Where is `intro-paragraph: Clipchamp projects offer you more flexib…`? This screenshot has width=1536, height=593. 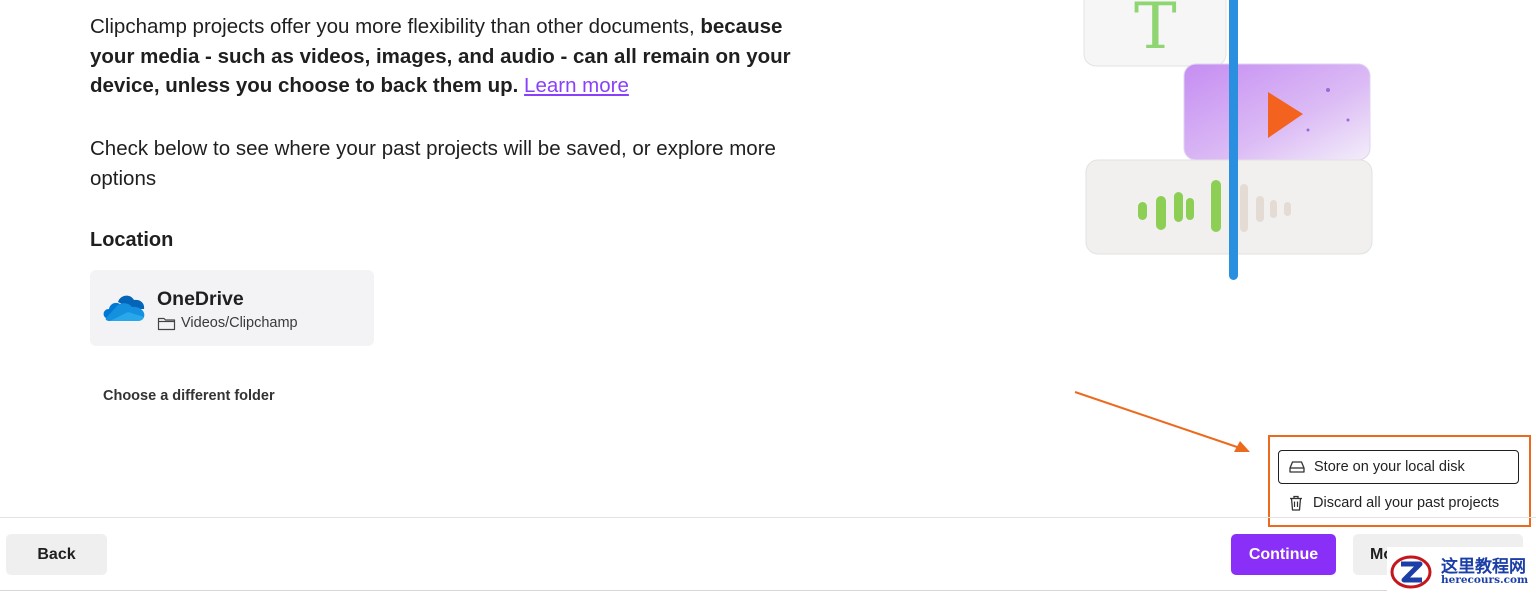
intro-paragraph: Clipchamp projects offer you more flexib… is located at coordinates (450, 56).